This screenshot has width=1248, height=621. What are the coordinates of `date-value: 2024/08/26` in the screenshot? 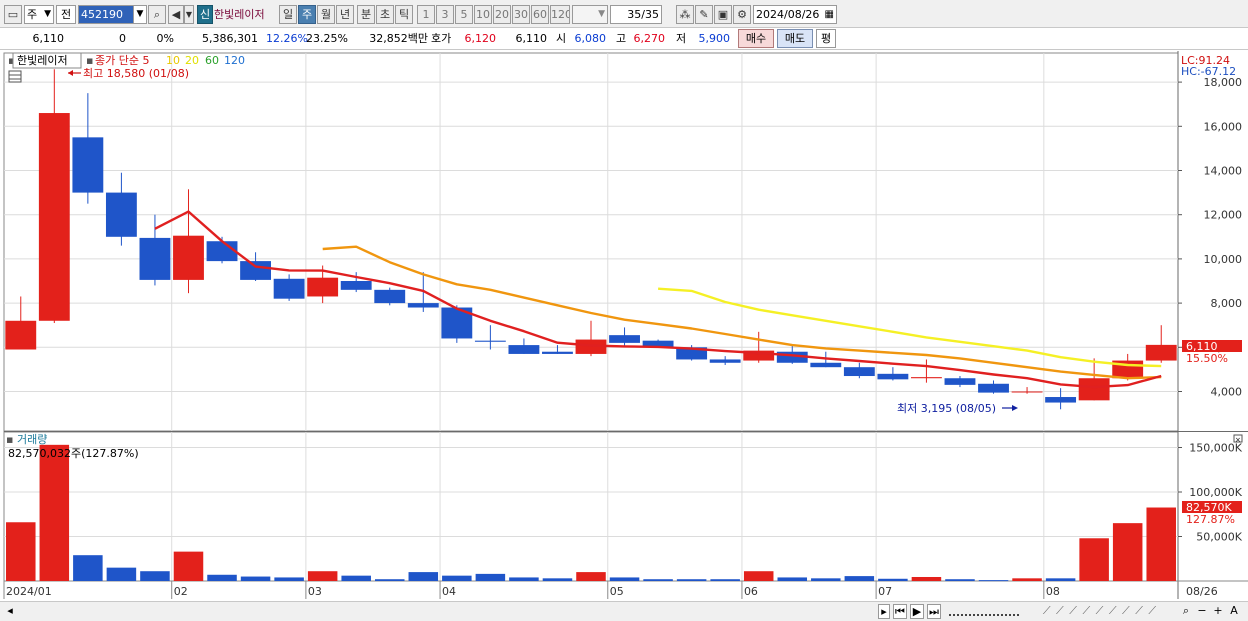 It's located at (788, 14).